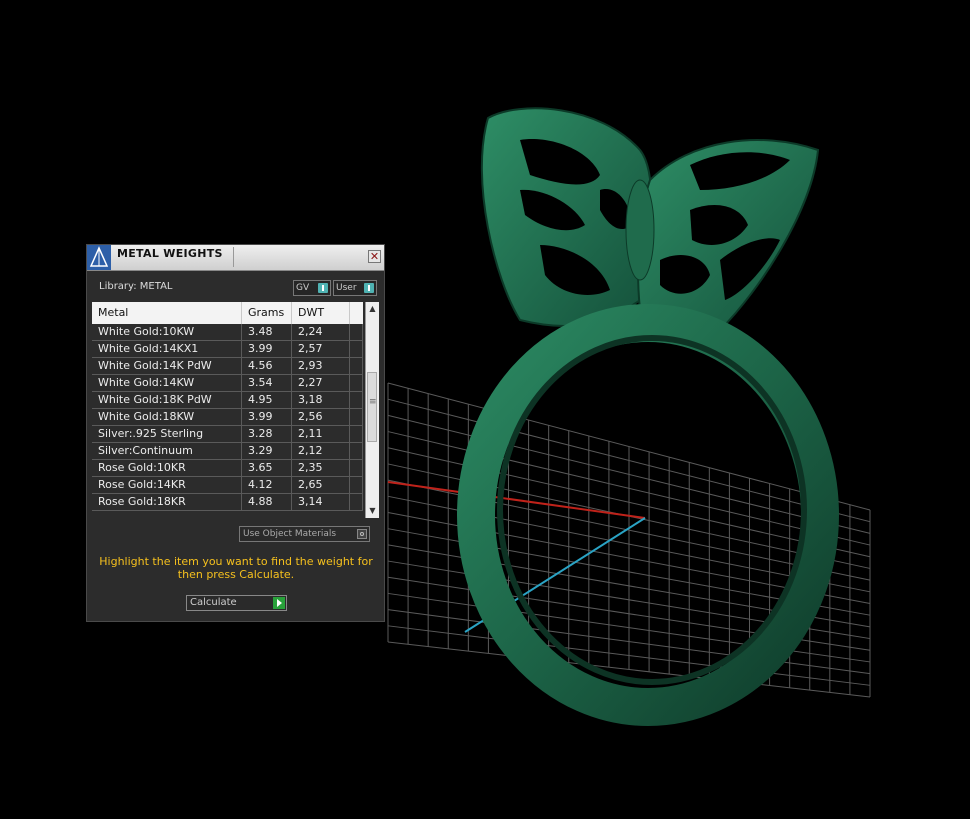  What do you see at coordinates (99, 257) in the screenshot?
I see `app-logo-icon` at bounding box center [99, 257].